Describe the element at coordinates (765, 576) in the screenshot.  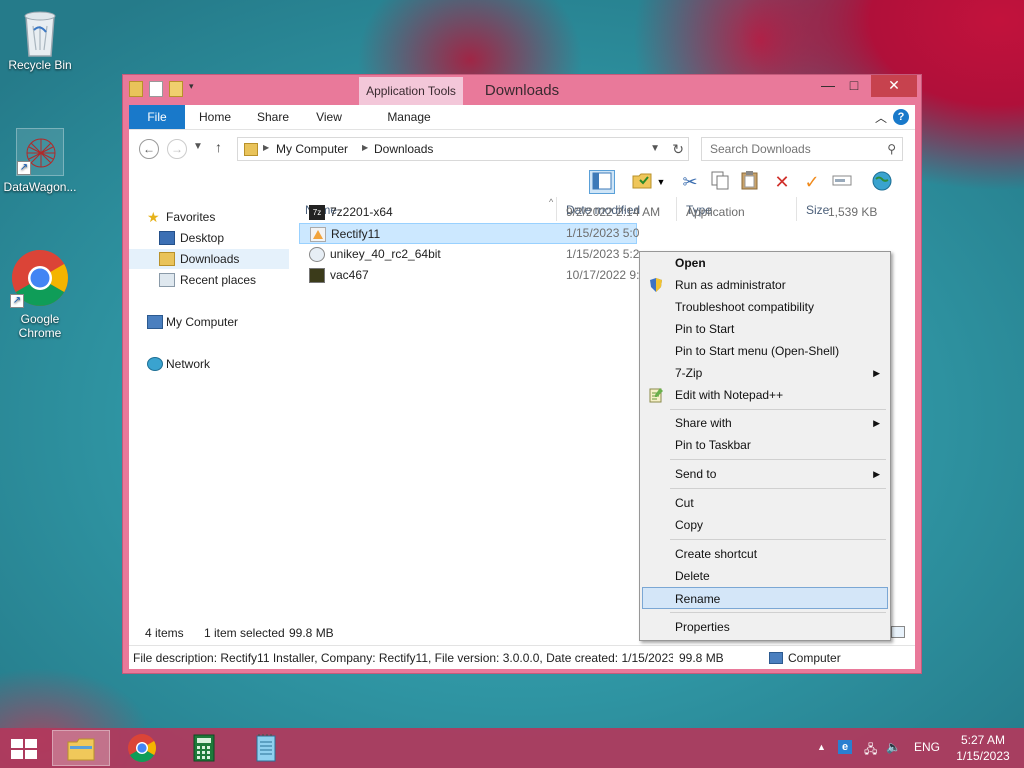
I see `menu-item-delete: Delete` at that location.